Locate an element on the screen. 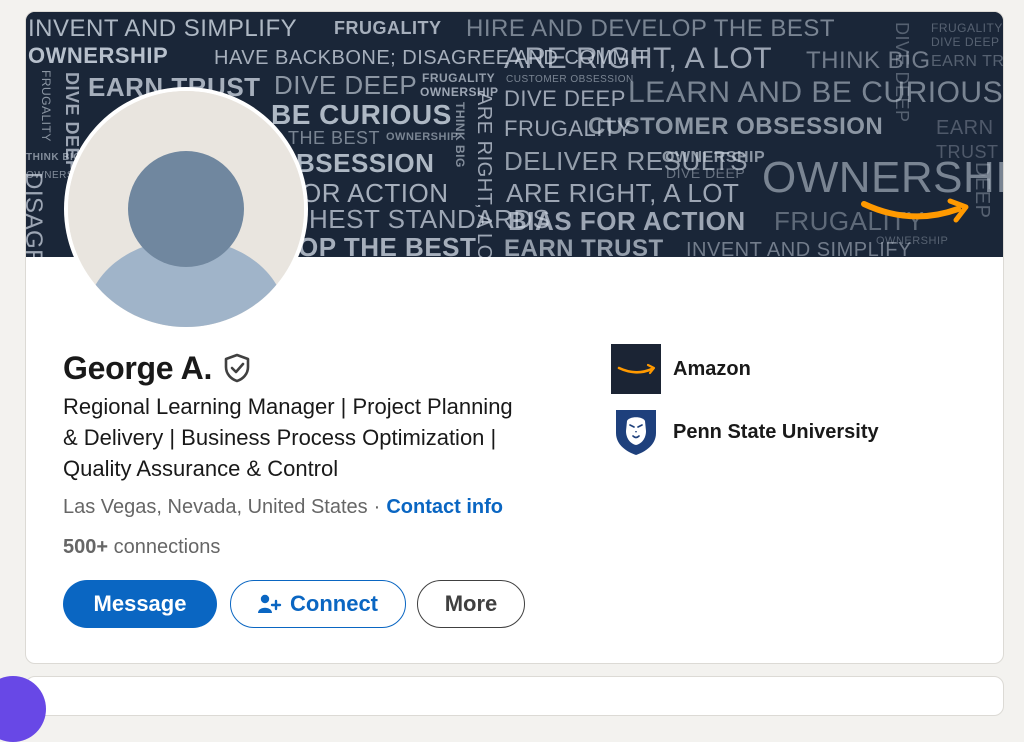 This screenshot has height=742, width=1024. default-avatar-icon is located at coordinates (186, 209).